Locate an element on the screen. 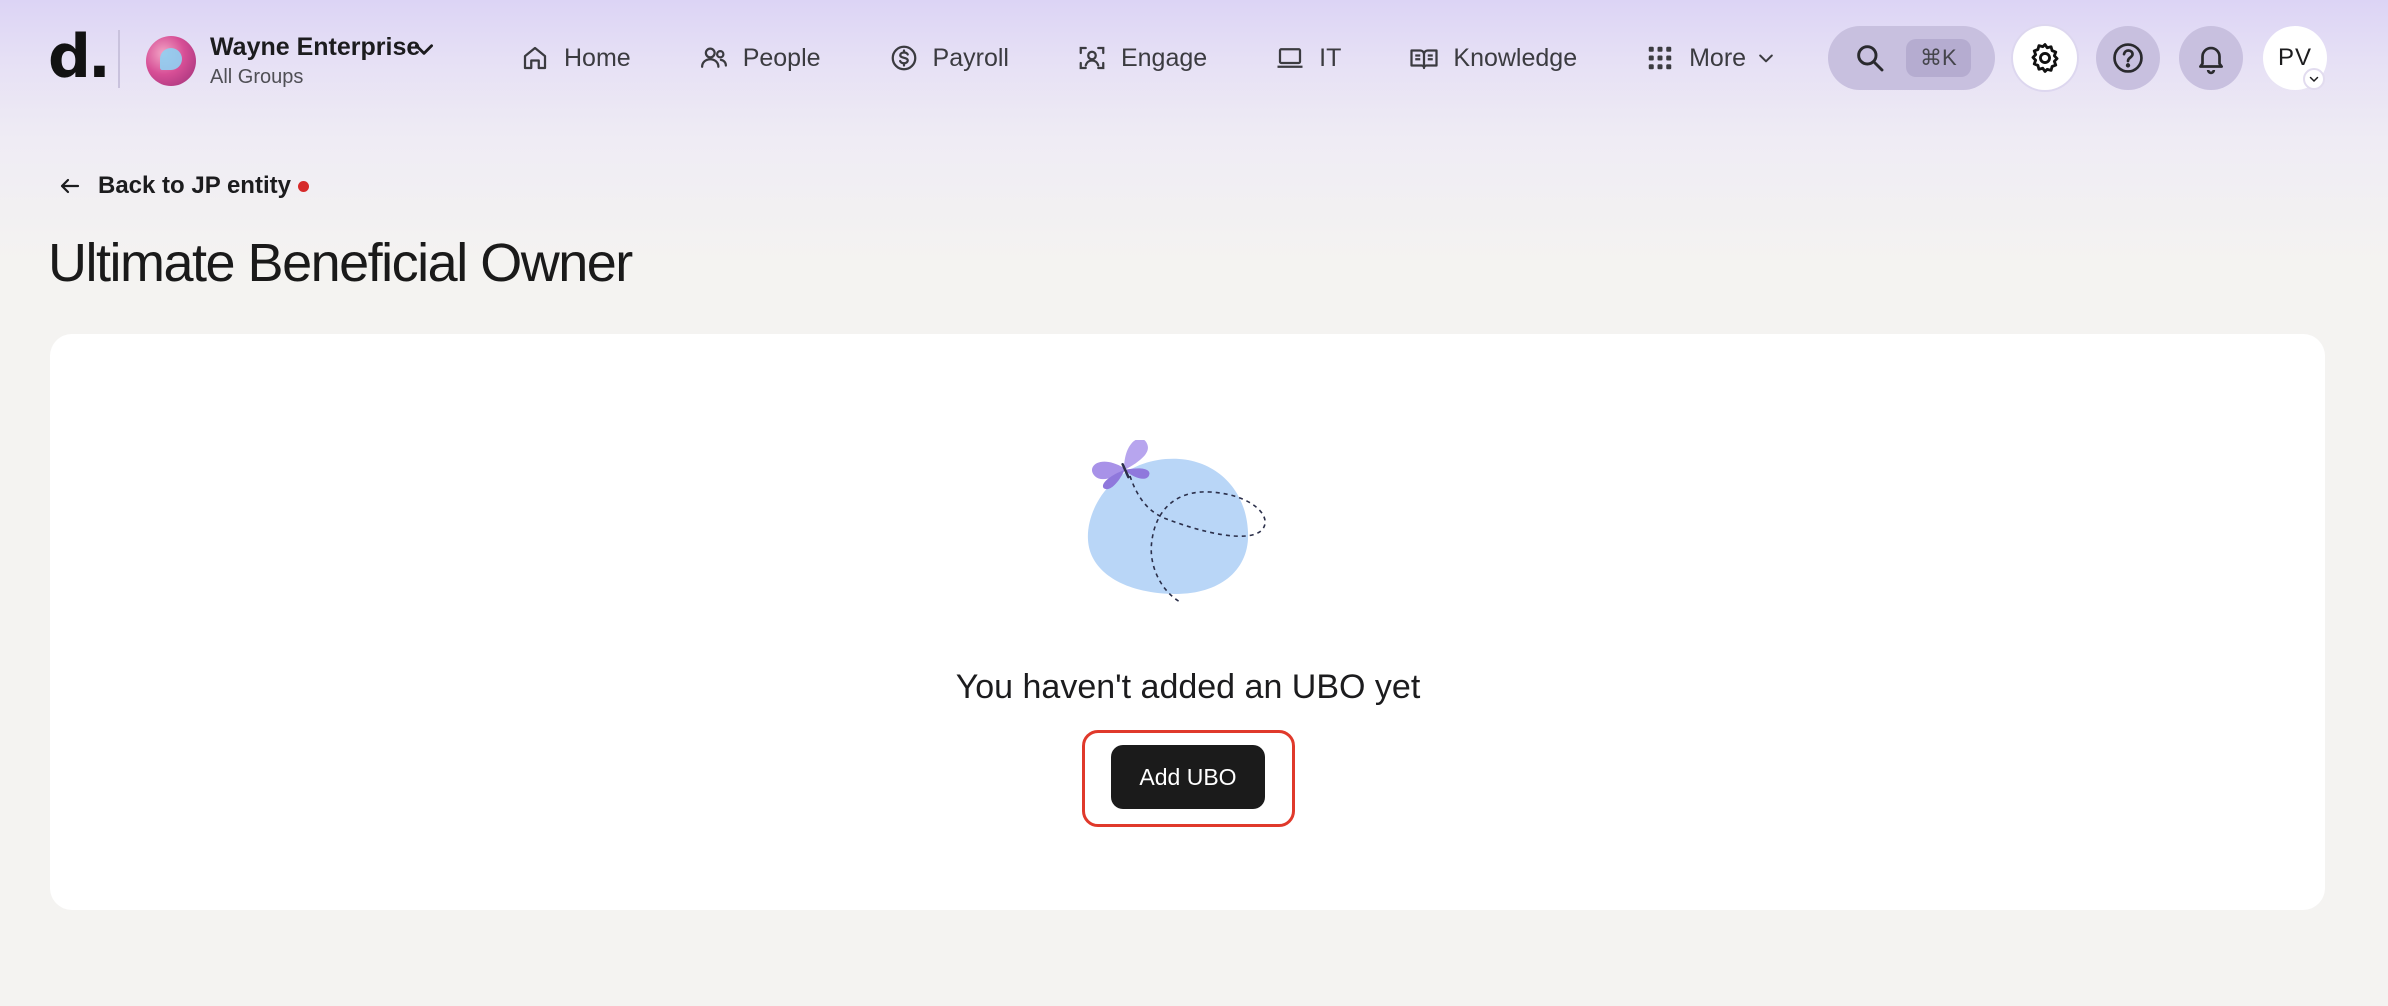 The height and width of the screenshot is (1006, 2388). nav-item-more: More is located at coordinates (1710, 58).